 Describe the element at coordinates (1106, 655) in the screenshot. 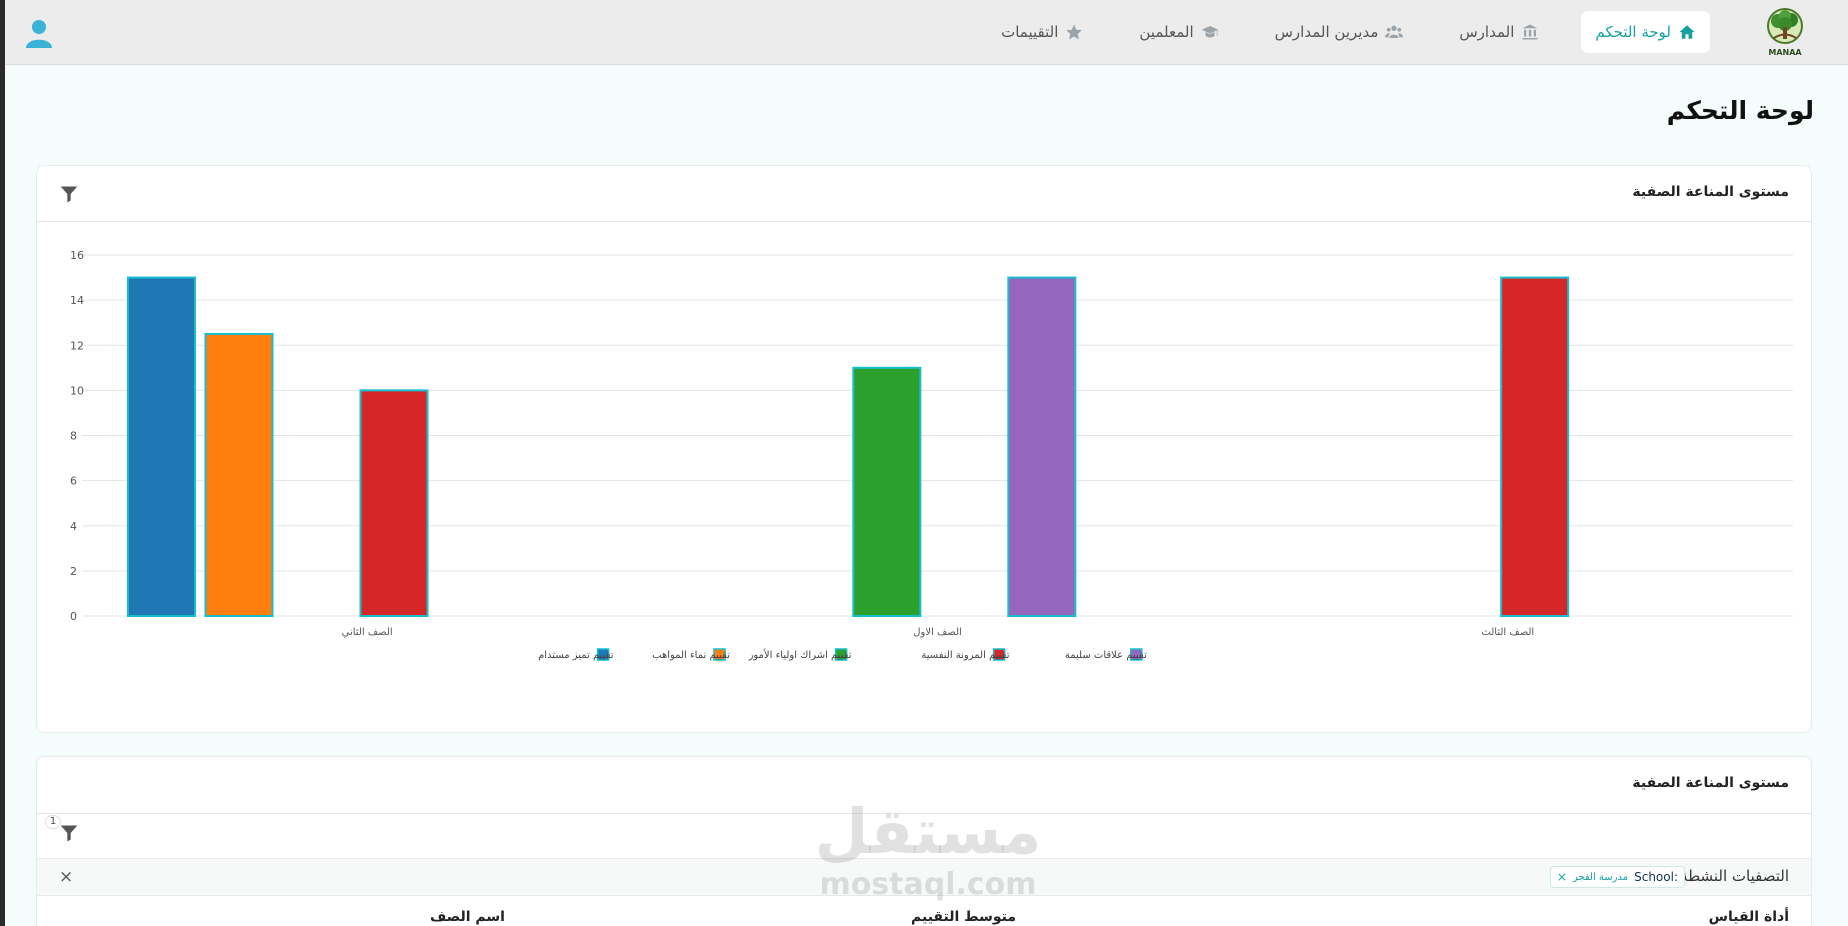

I see `legend-label: تقييم علاقات سليمة` at that location.